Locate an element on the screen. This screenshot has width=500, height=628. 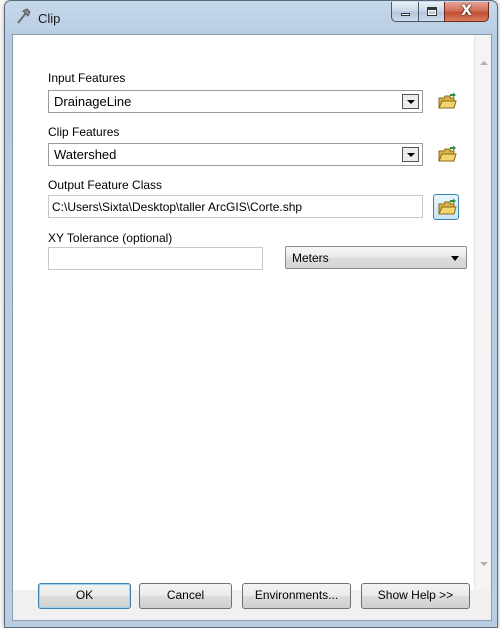
ok-button: OK is located at coordinates (84, 596).